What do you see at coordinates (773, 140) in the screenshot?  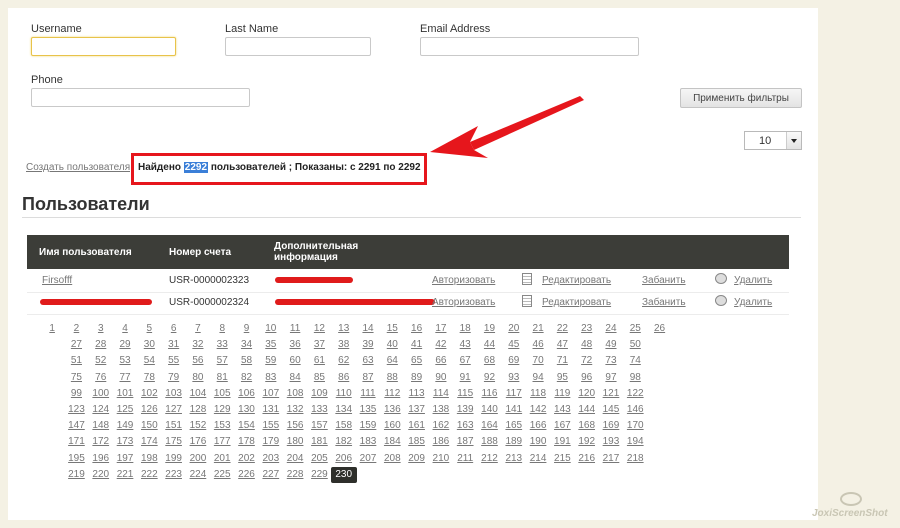 I see `per-page-select: 10` at bounding box center [773, 140].